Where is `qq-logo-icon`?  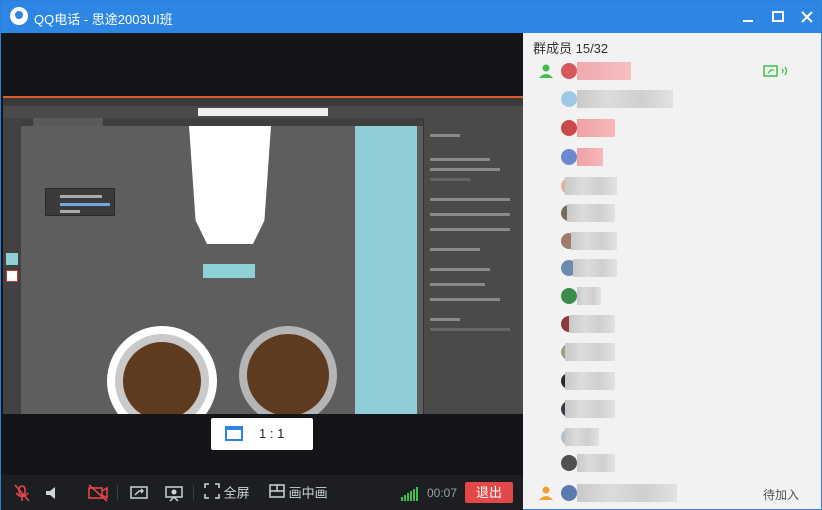 qq-logo-icon is located at coordinates (19, 16).